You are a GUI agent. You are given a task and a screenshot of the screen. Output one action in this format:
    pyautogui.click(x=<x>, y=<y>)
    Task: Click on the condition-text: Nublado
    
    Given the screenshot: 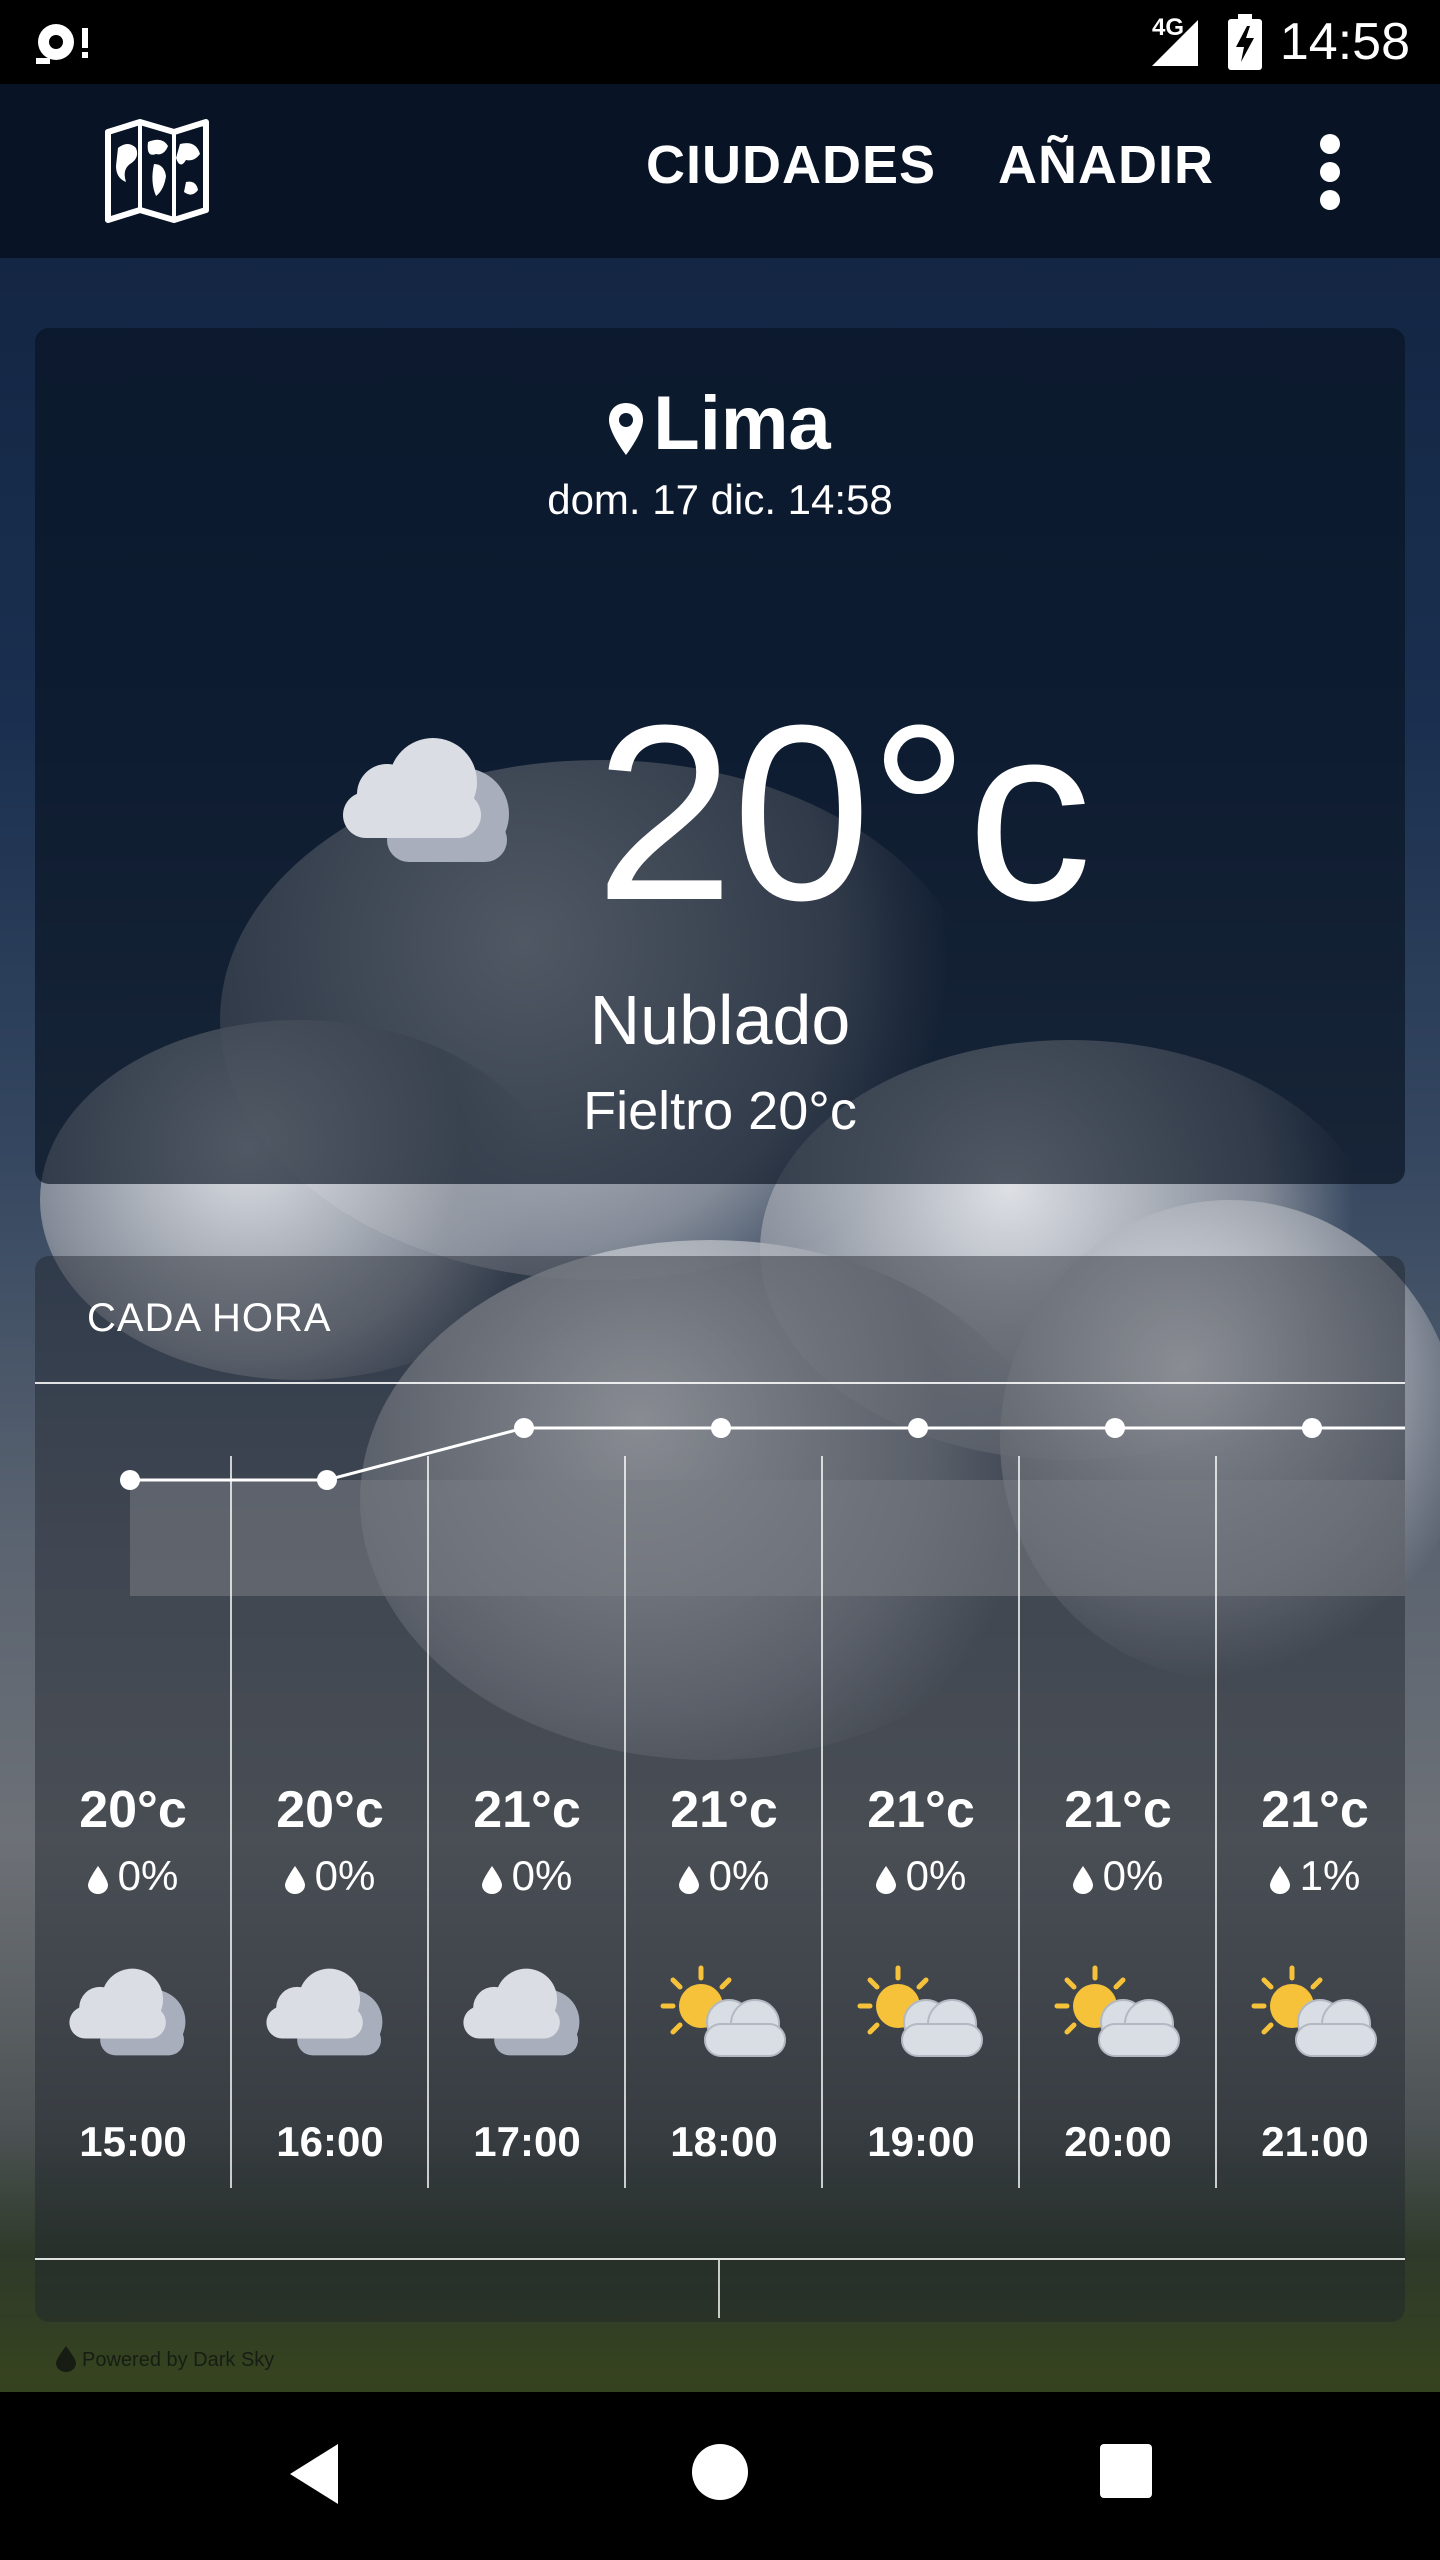 What is the action you would take?
    pyautogui.click(x=720, y=1020)
    